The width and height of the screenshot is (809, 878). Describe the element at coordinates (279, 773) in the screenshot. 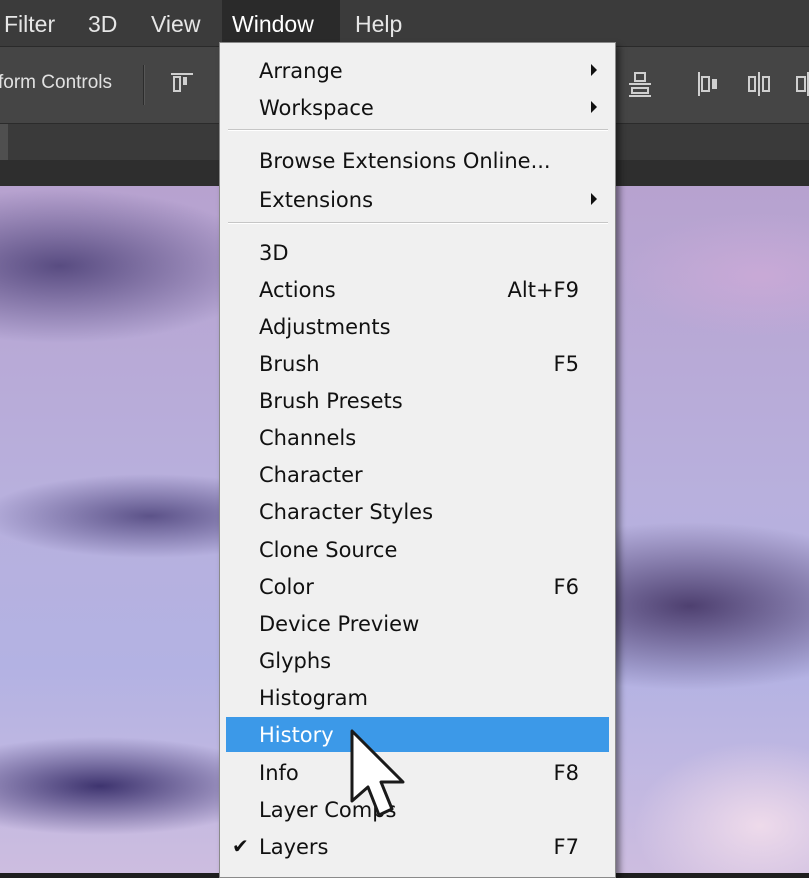

I see `menu-item-label: Info` at that location.